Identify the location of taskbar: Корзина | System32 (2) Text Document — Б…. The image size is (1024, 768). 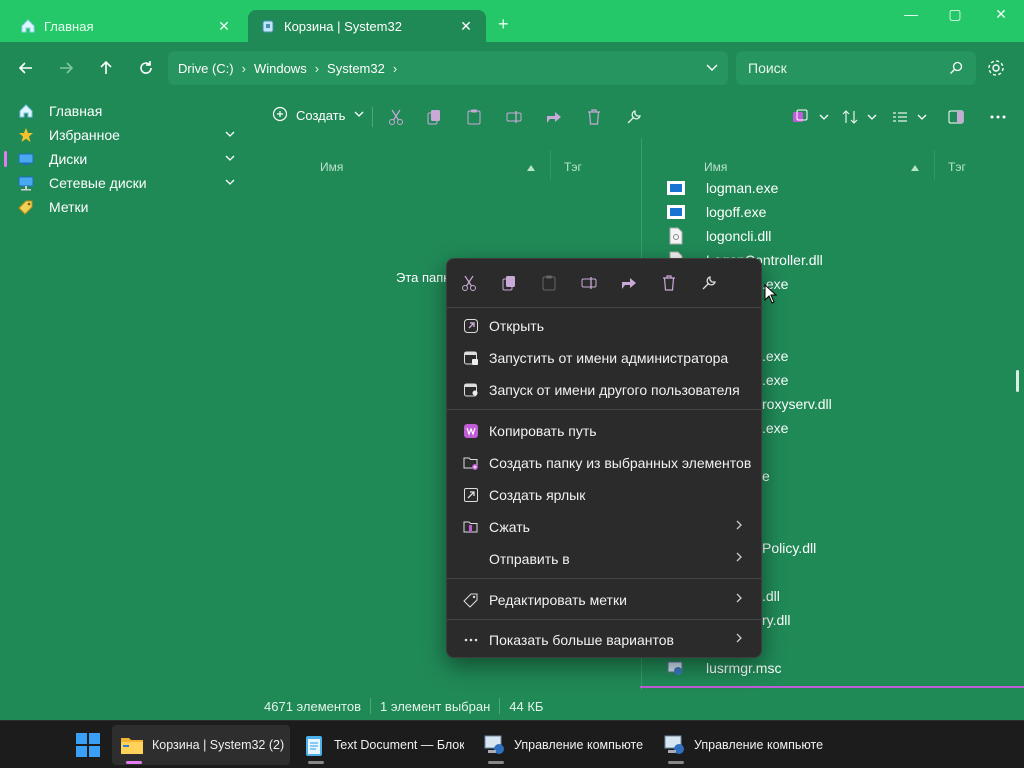
(512, 744).